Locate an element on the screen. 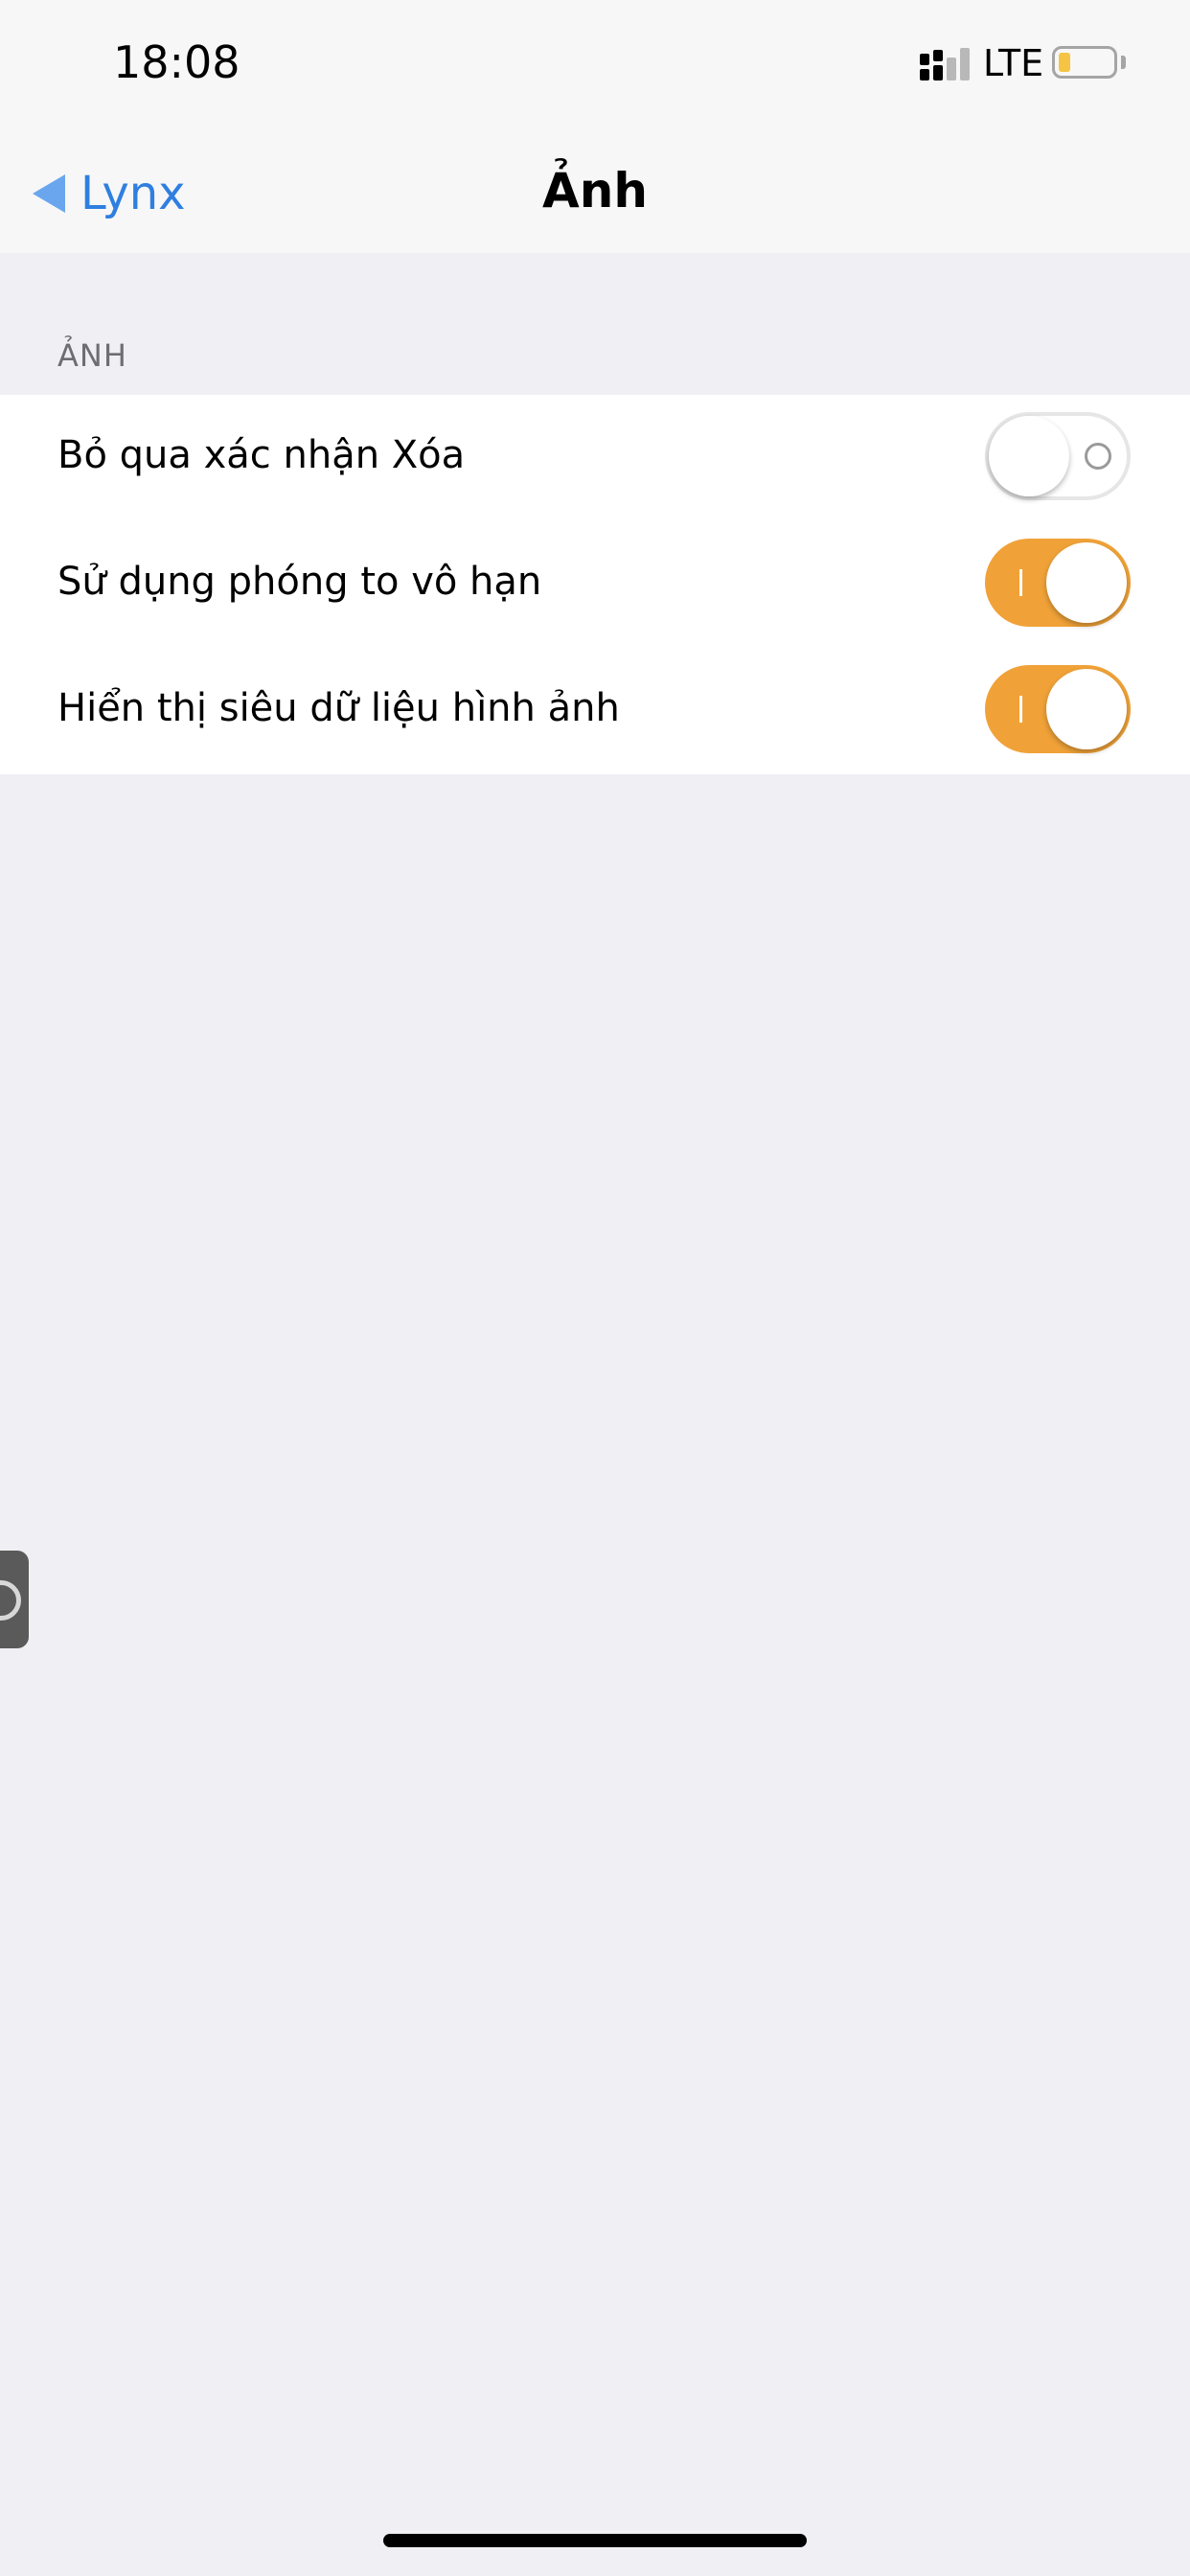 The width and height of the screenshot is (1190, 2576). network-type-label: LTE is located at coordinates (1014, 63).